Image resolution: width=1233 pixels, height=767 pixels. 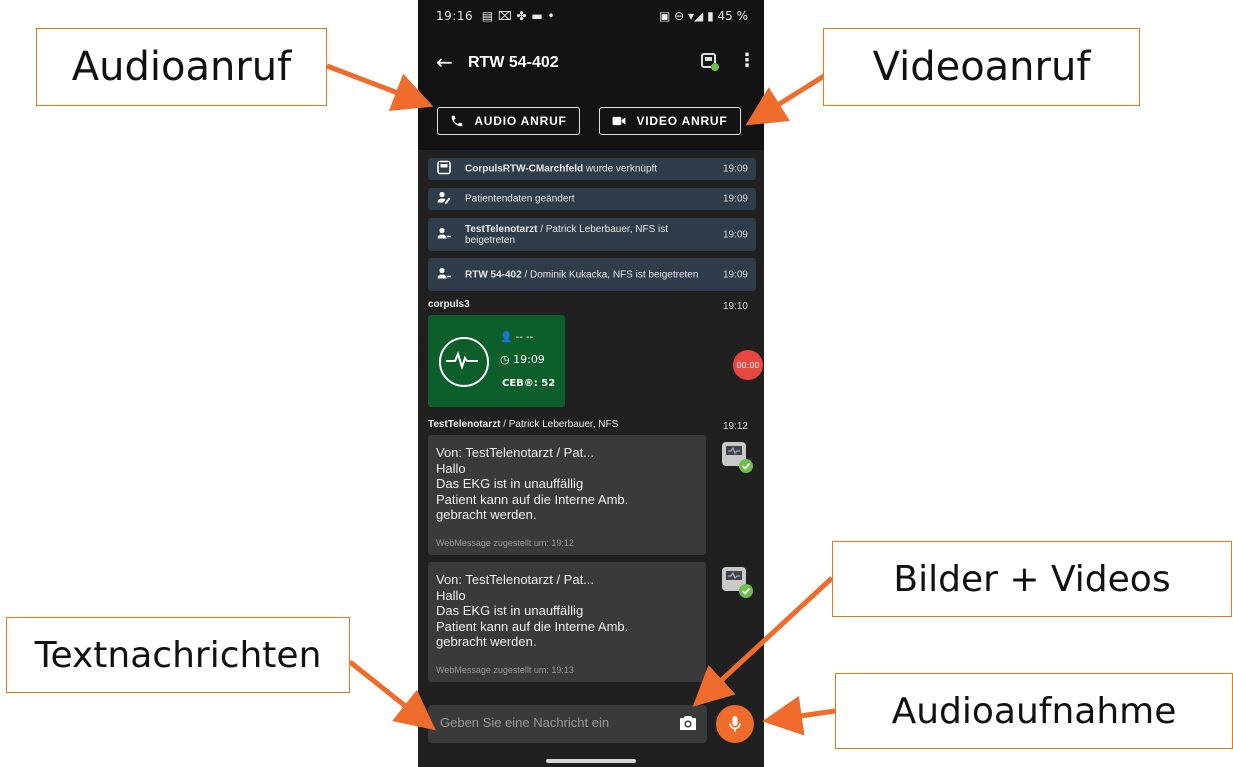 I want to click on callout-video-call: Videoanruf, so click(x=981, y=67).